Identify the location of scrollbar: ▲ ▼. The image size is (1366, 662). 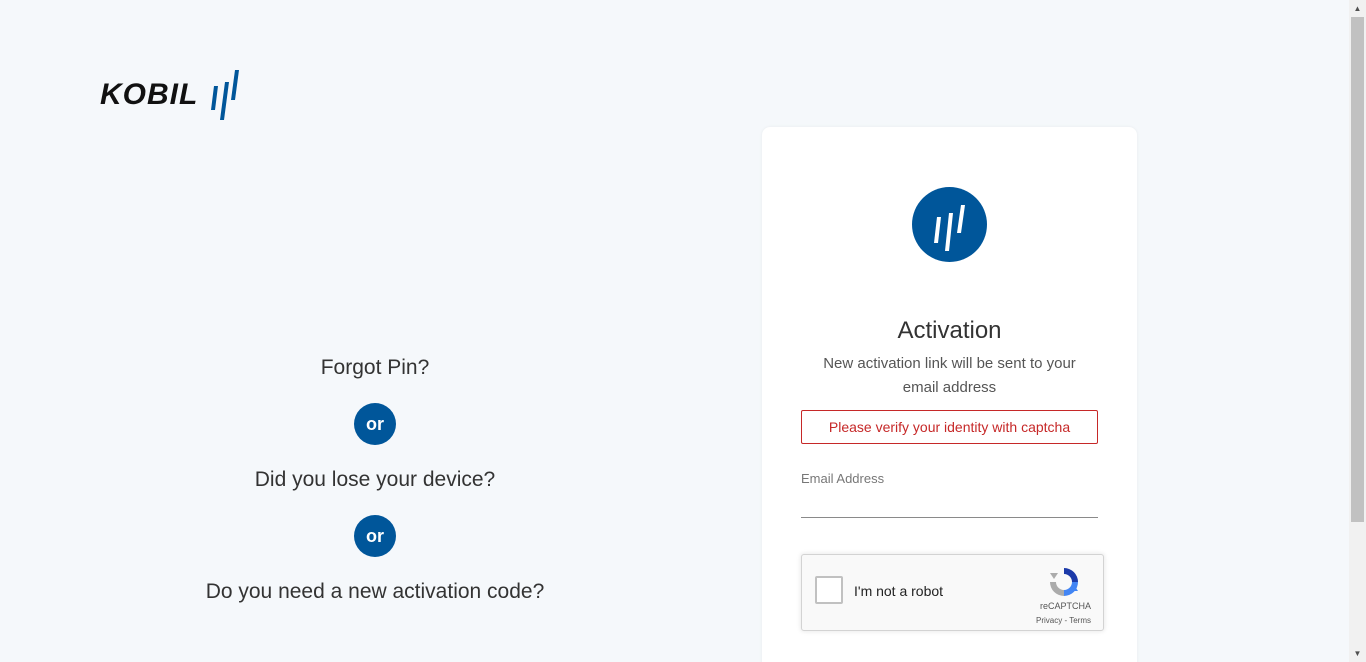
(1357, 331).